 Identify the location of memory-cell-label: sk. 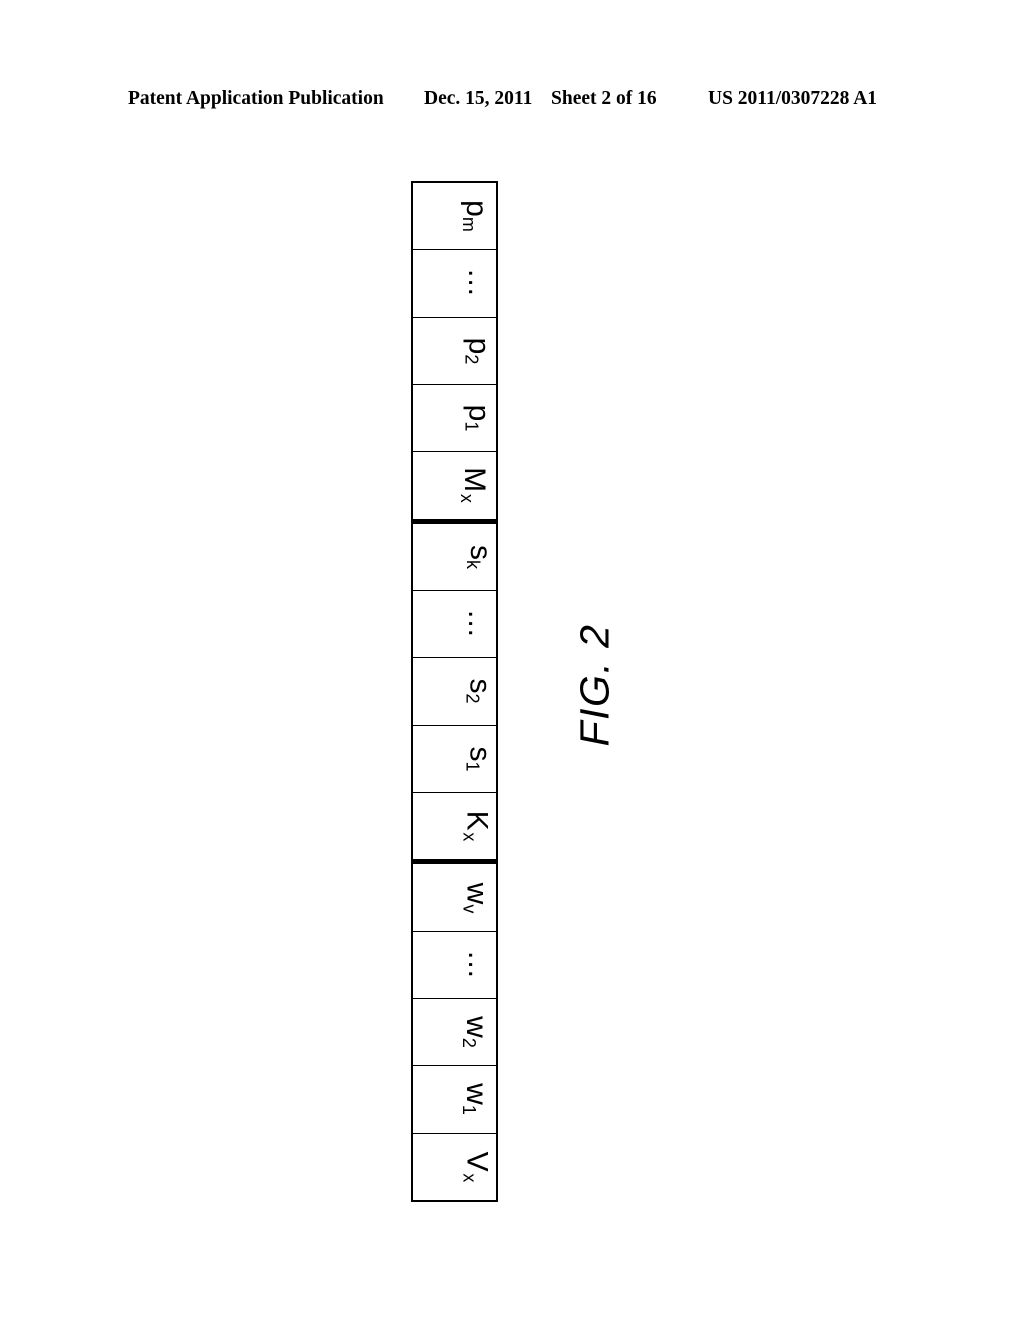
(480, 557).